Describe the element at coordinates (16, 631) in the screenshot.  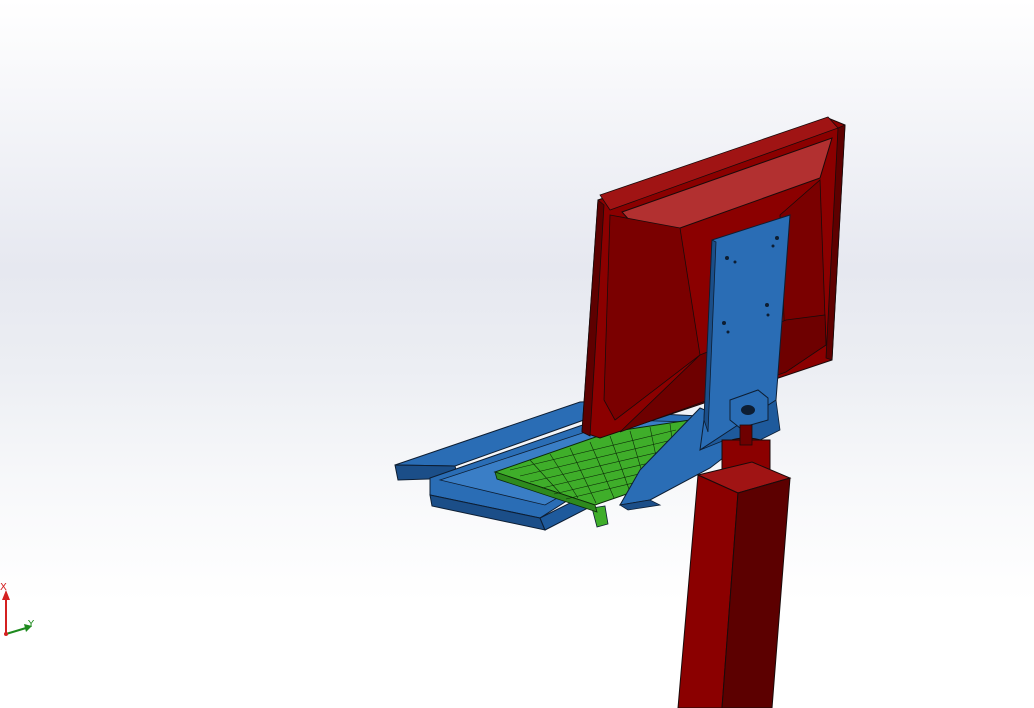
I see `y-axis-line` at that location.